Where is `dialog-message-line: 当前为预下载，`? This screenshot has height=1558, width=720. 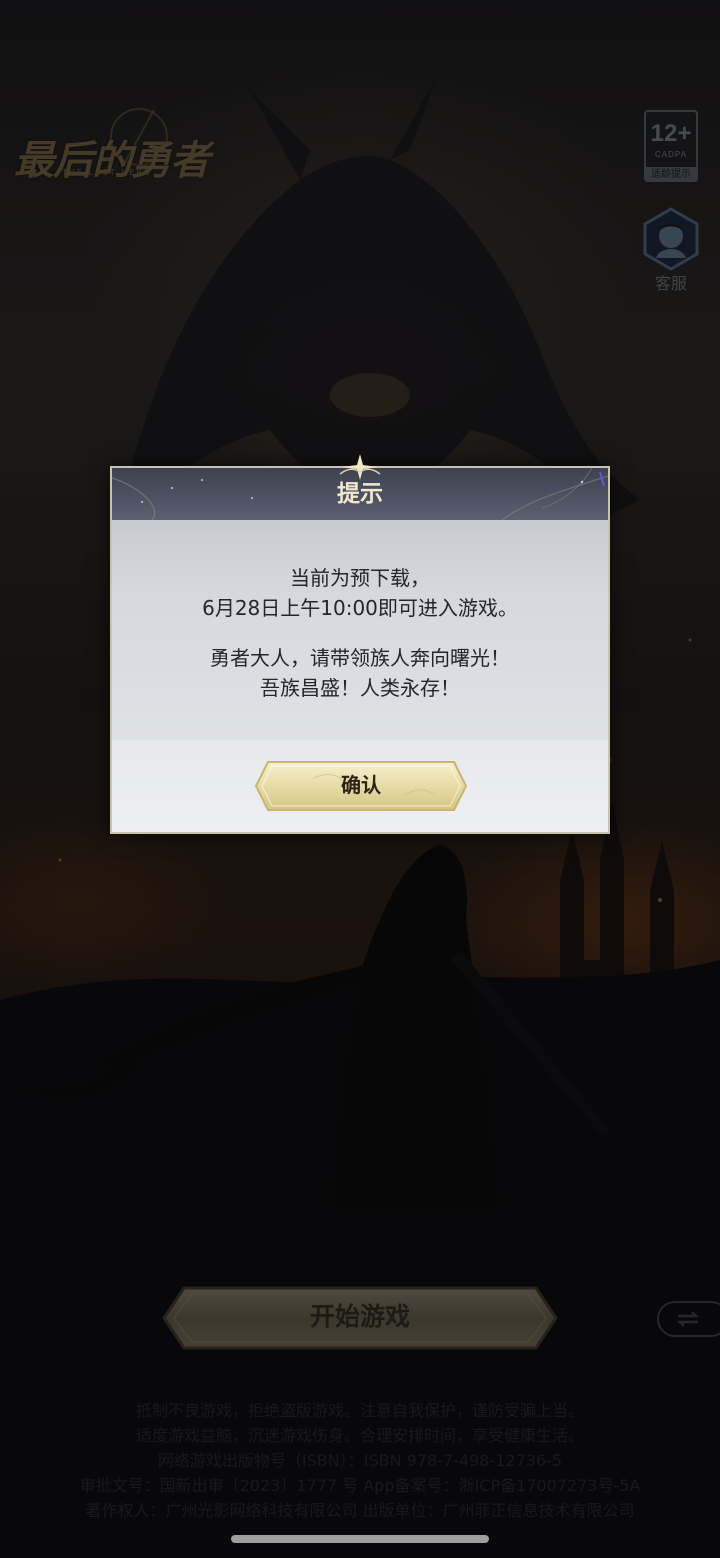 dialog-message-line: 当前为预下载， is located at coordinates (360, 578).